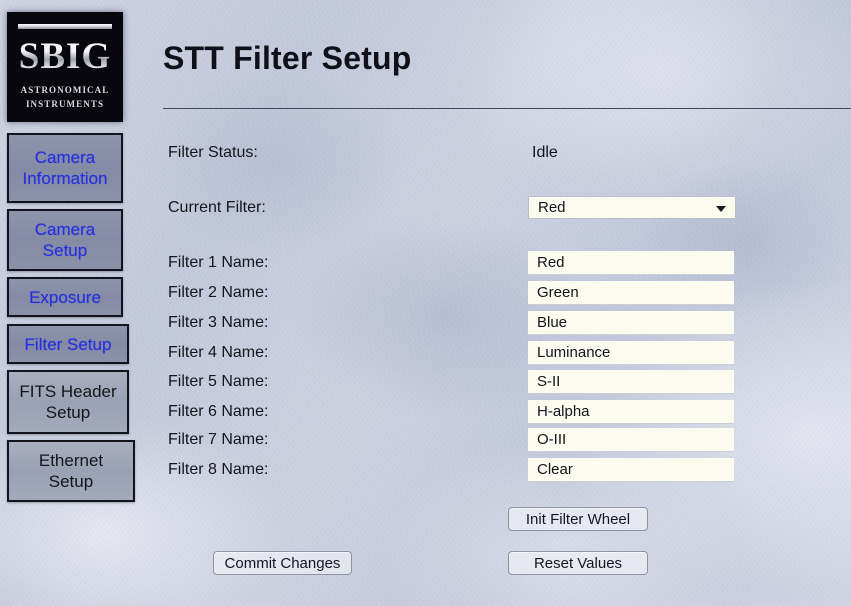 The width and height of the screenshot is (851, 606). Describe the element at coordinates (282, 563) in the screenshot. I see `commit-changes-button: Commit Changes` at that location.